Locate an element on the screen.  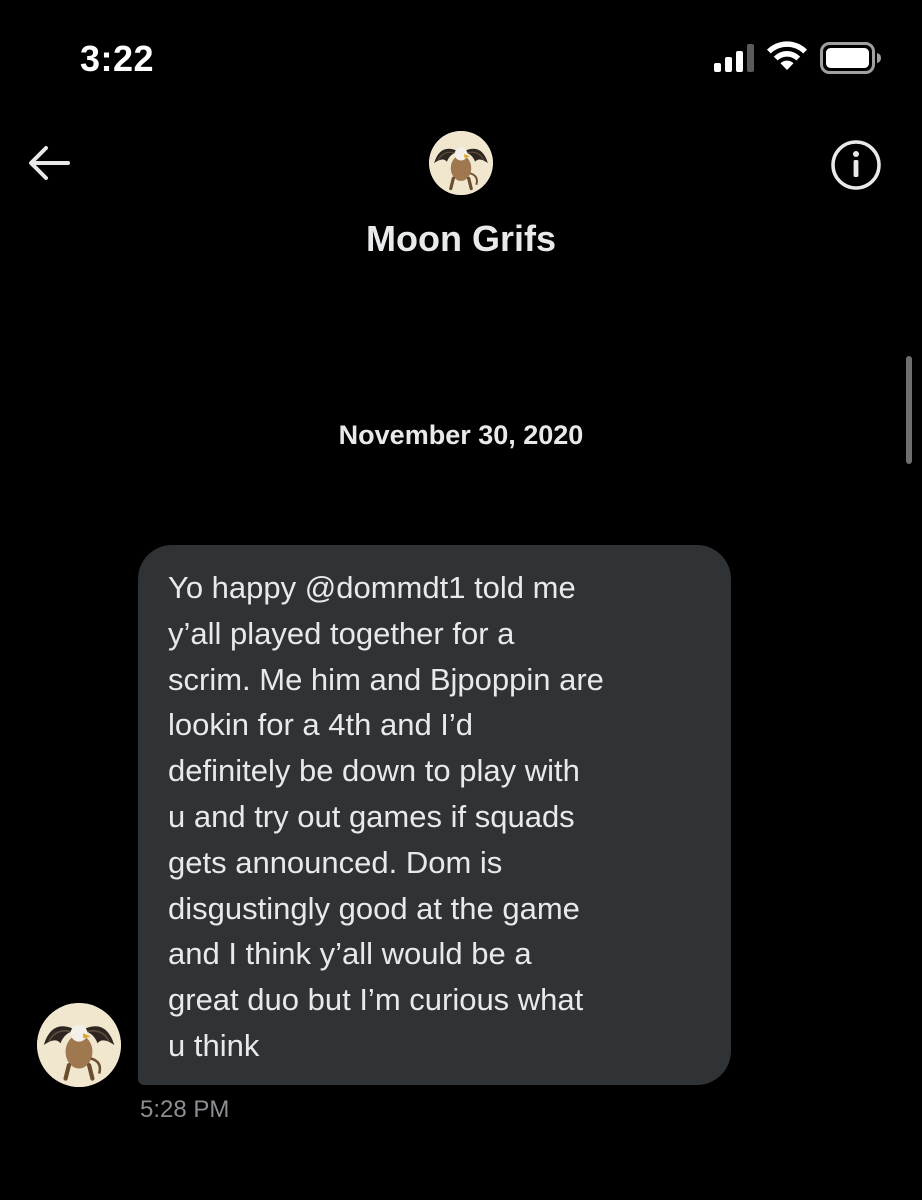
status-time: 3:22 is located at coordinates (117, 58).